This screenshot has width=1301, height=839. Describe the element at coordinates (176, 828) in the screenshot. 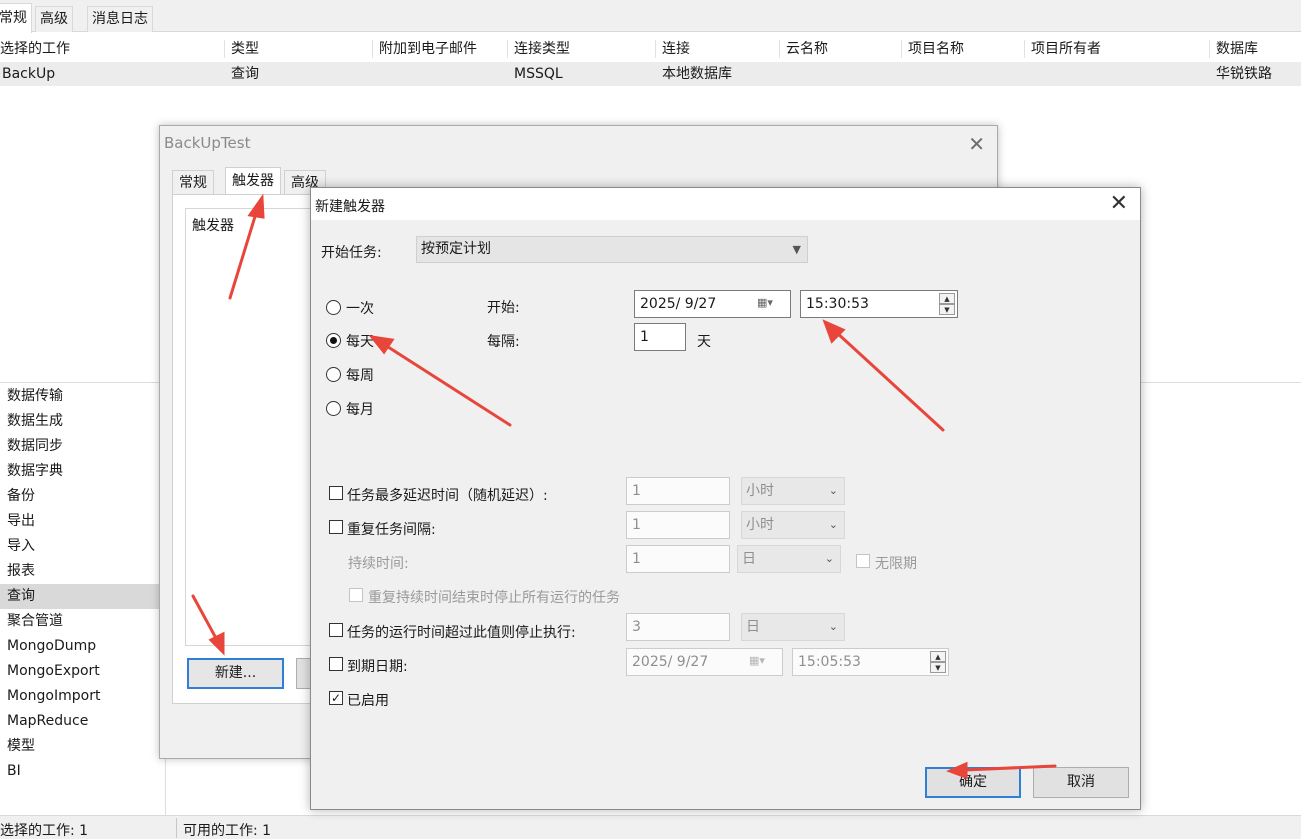

I see `status-separator` at that location.